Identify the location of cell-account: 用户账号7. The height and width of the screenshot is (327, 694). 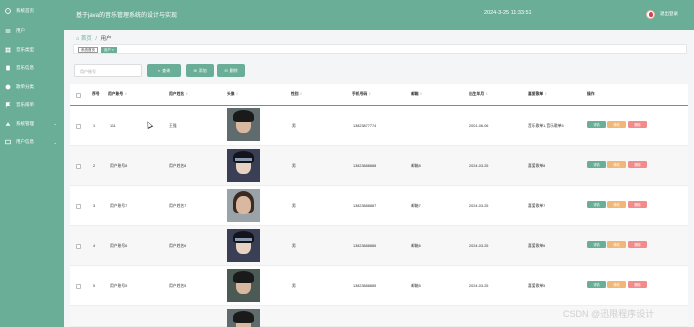
(119, 206).